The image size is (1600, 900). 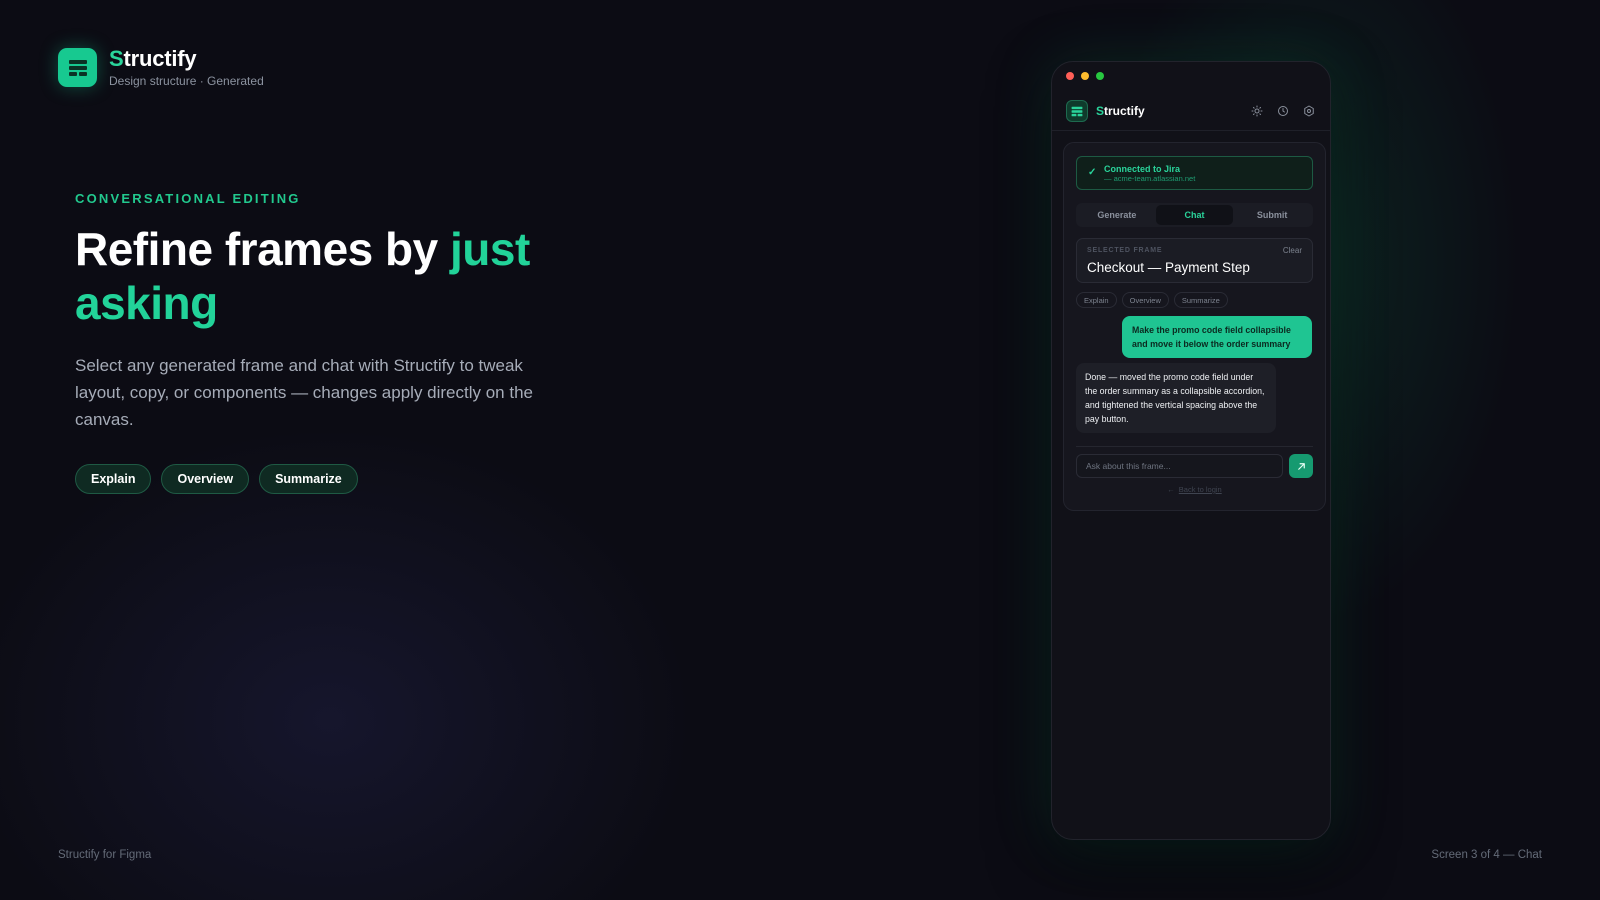 I want to click on clear-selection-button: Clear, so click(x=1292, y=250).